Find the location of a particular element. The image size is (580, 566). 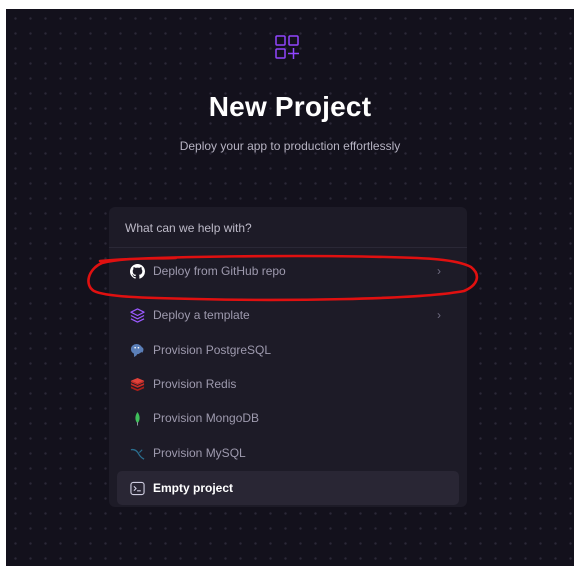

search-input is located at coordinates (285, 228).